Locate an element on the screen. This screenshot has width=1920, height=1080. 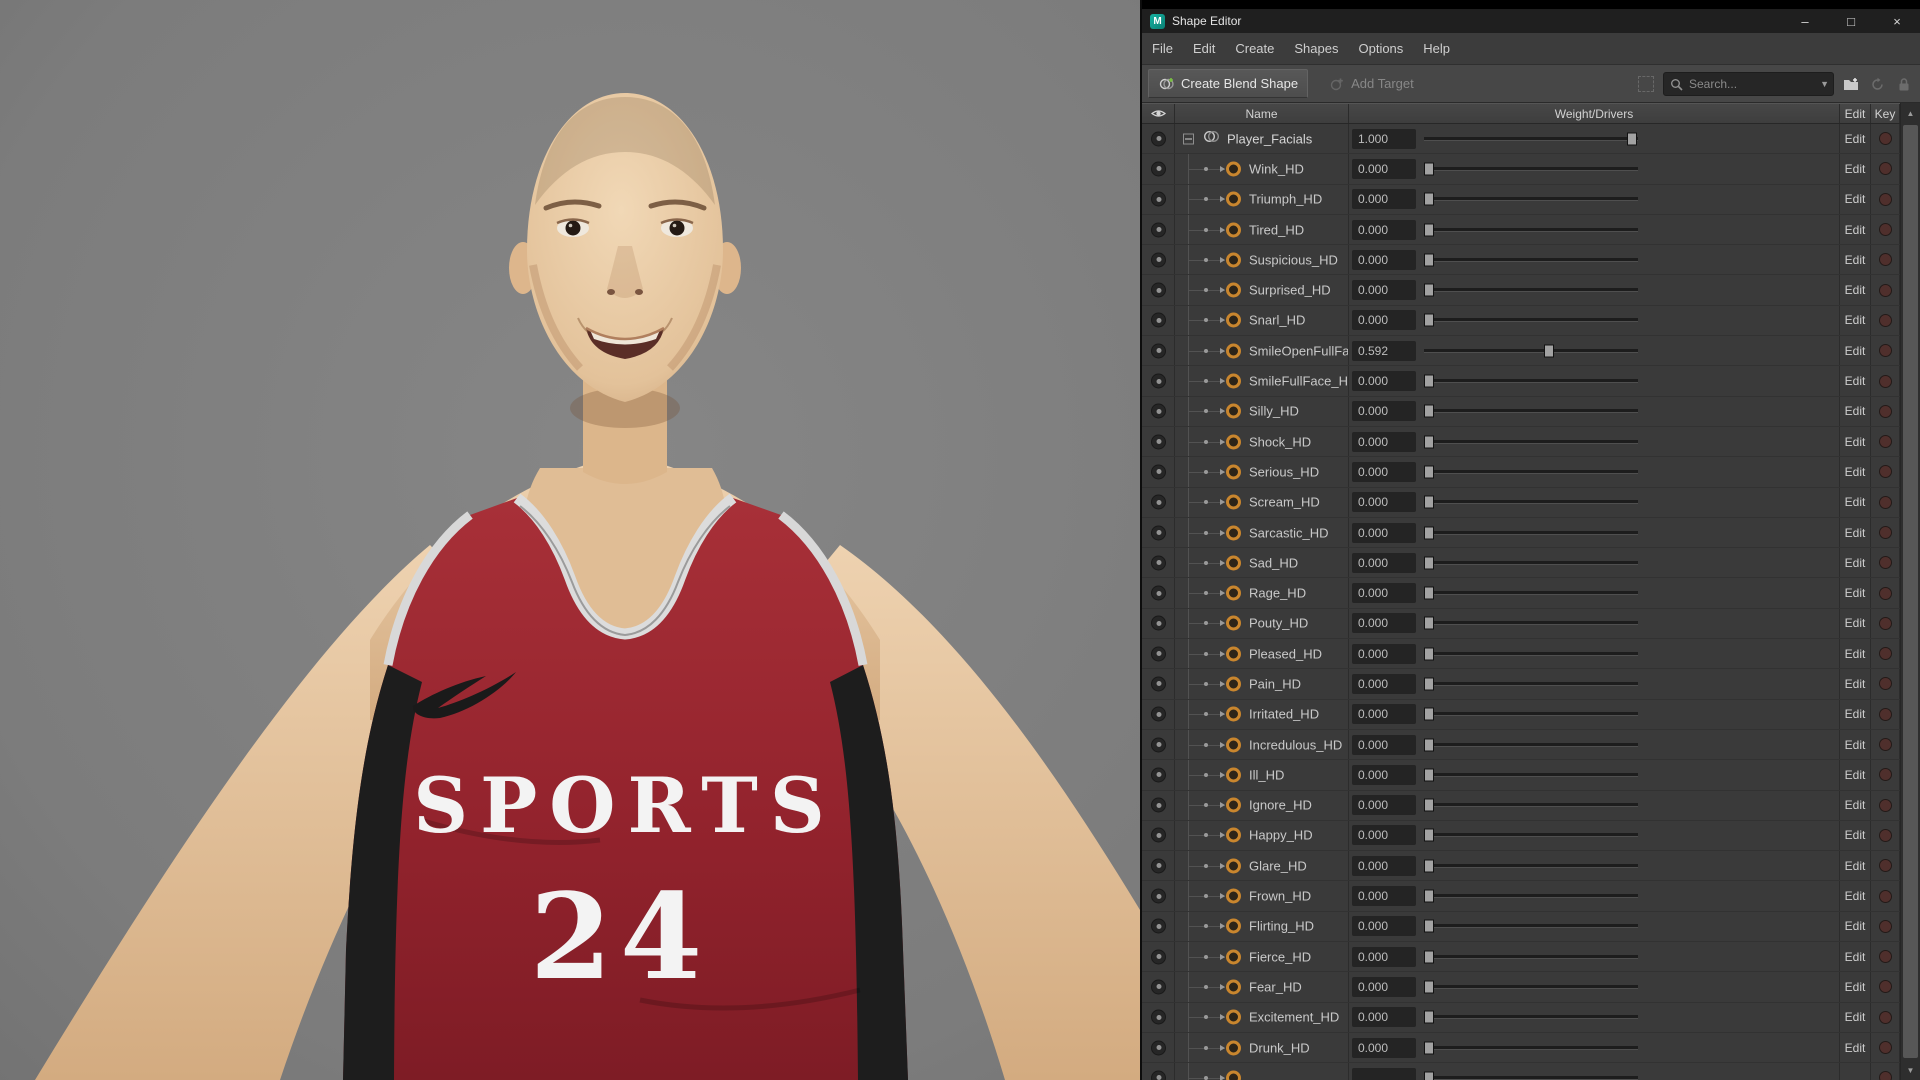
weight-value: 0.592 is located at coordinates (1384, 350).